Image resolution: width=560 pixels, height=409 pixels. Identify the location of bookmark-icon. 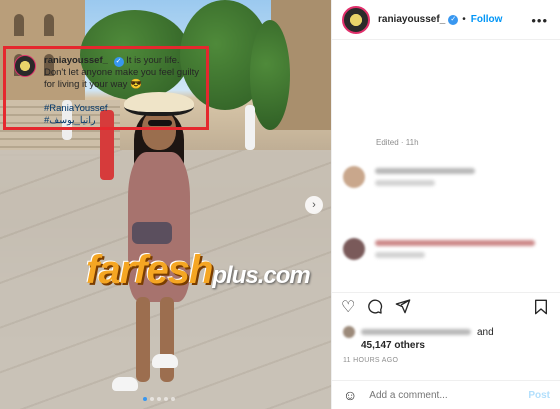
(541, 309).